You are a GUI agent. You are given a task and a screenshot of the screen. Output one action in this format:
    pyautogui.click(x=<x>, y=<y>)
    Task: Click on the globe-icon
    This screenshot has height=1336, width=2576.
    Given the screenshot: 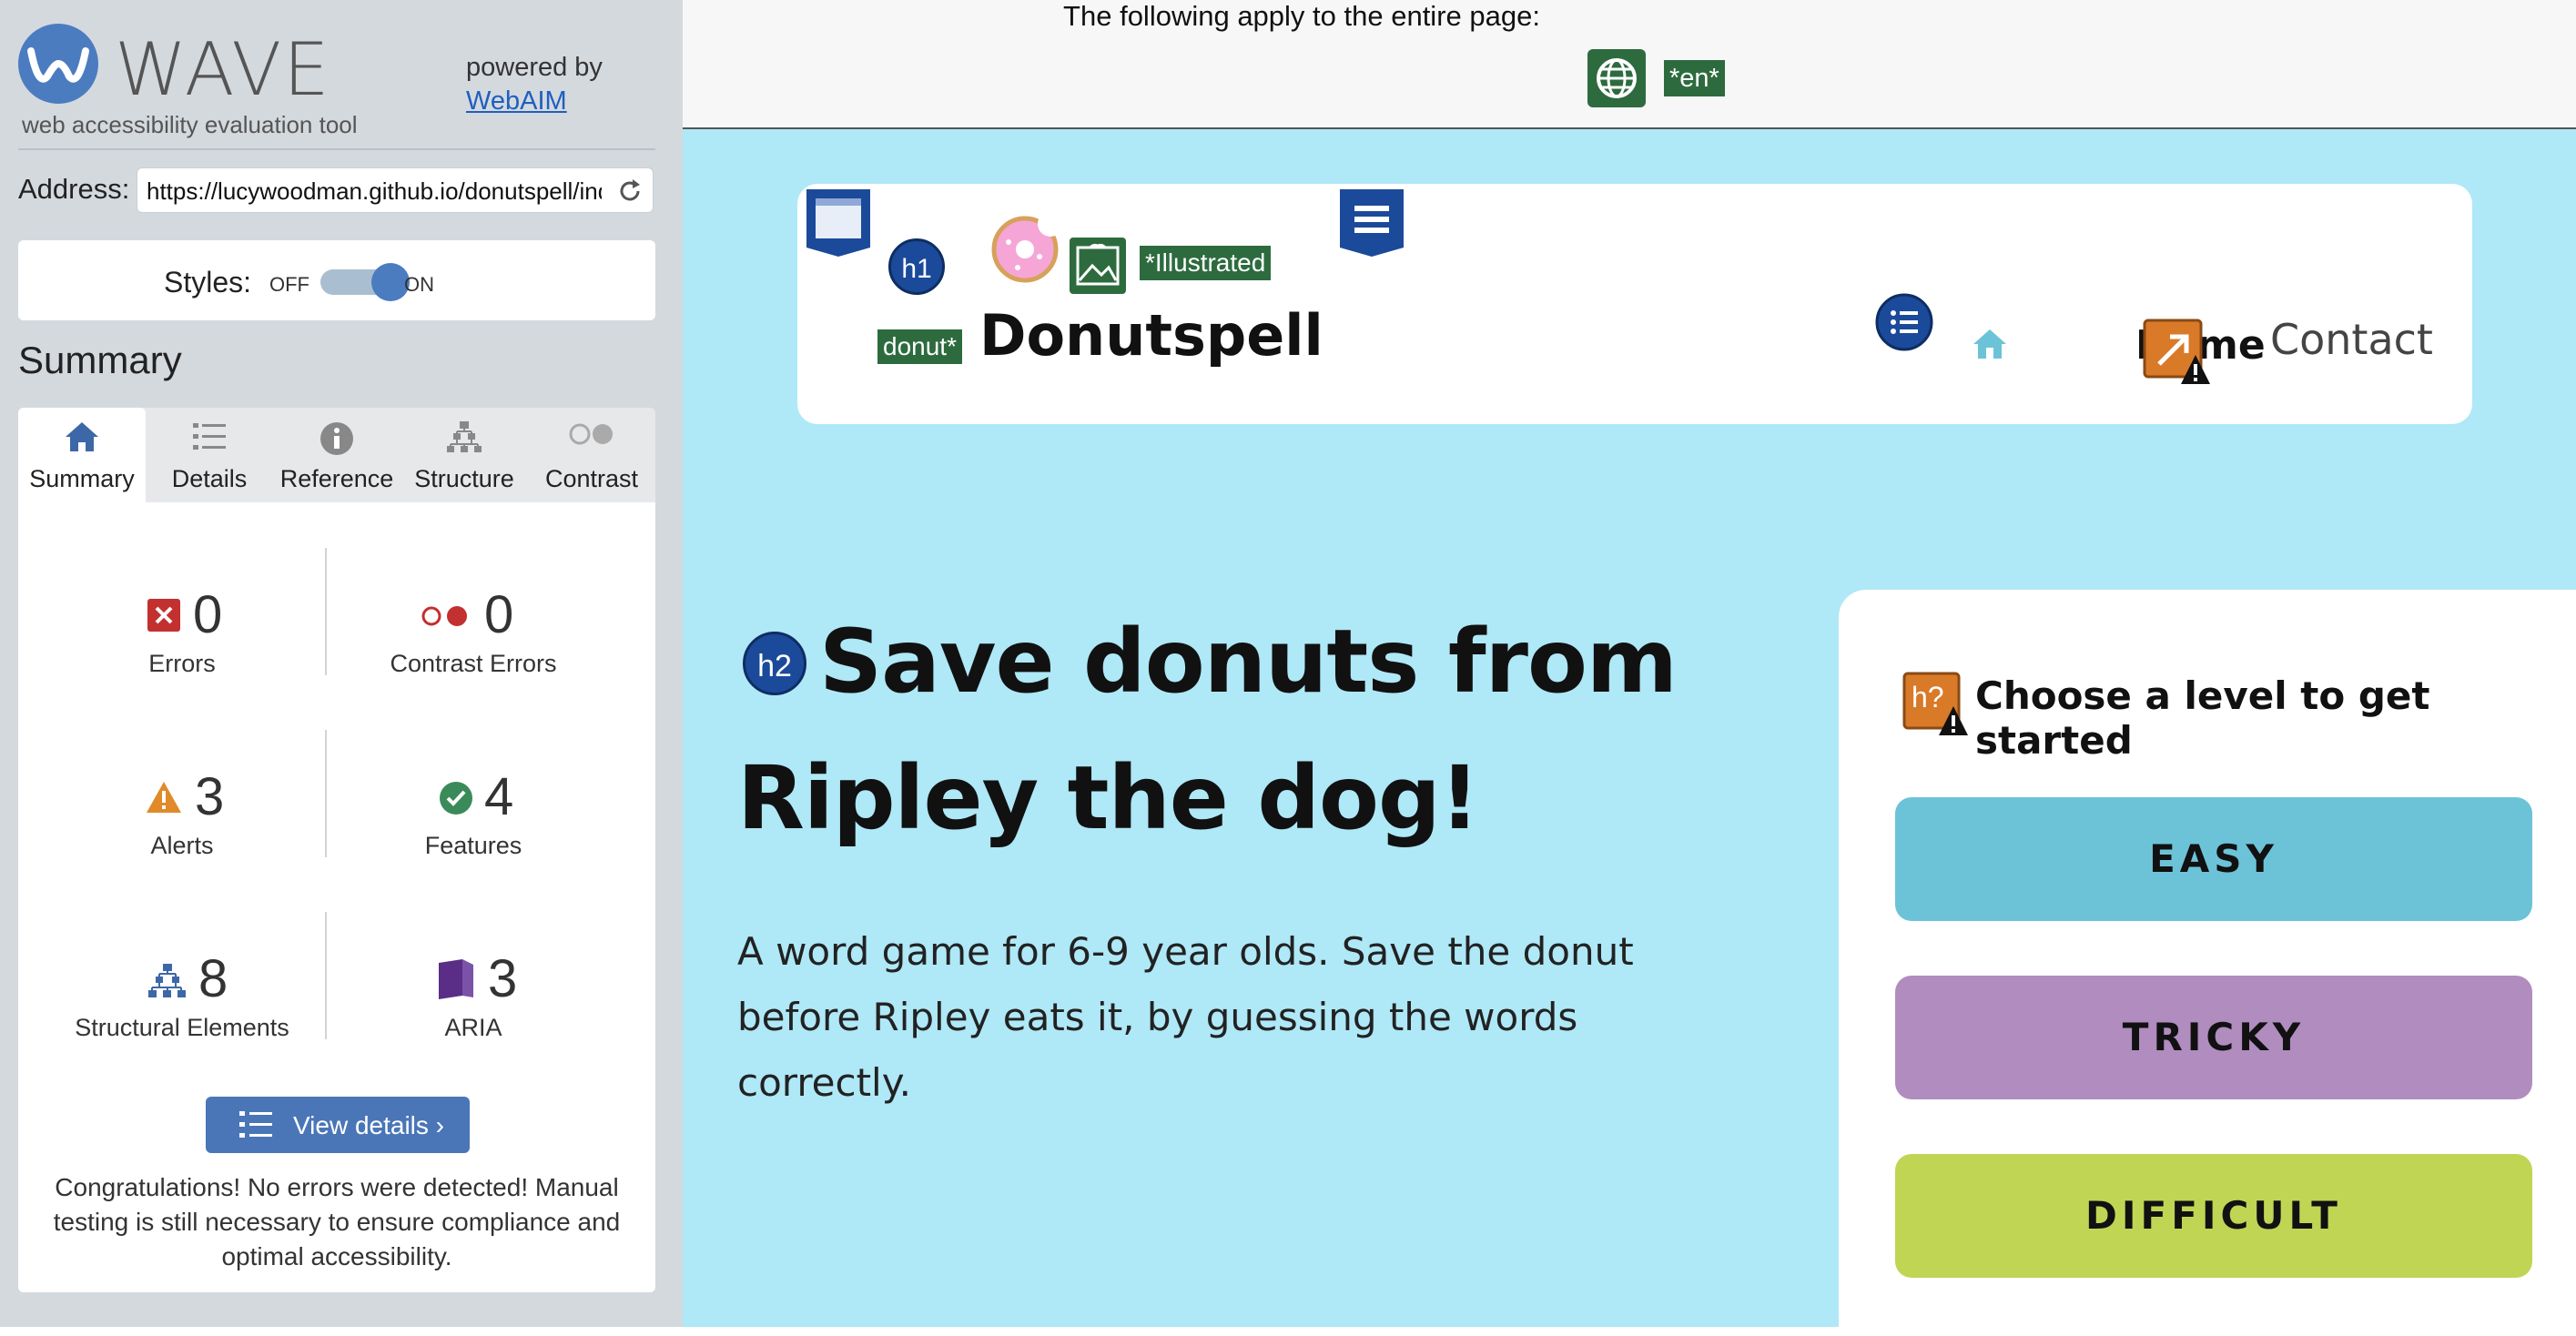 What is the action you would take?
    pyautogui.click(x=1616, y=78)
    